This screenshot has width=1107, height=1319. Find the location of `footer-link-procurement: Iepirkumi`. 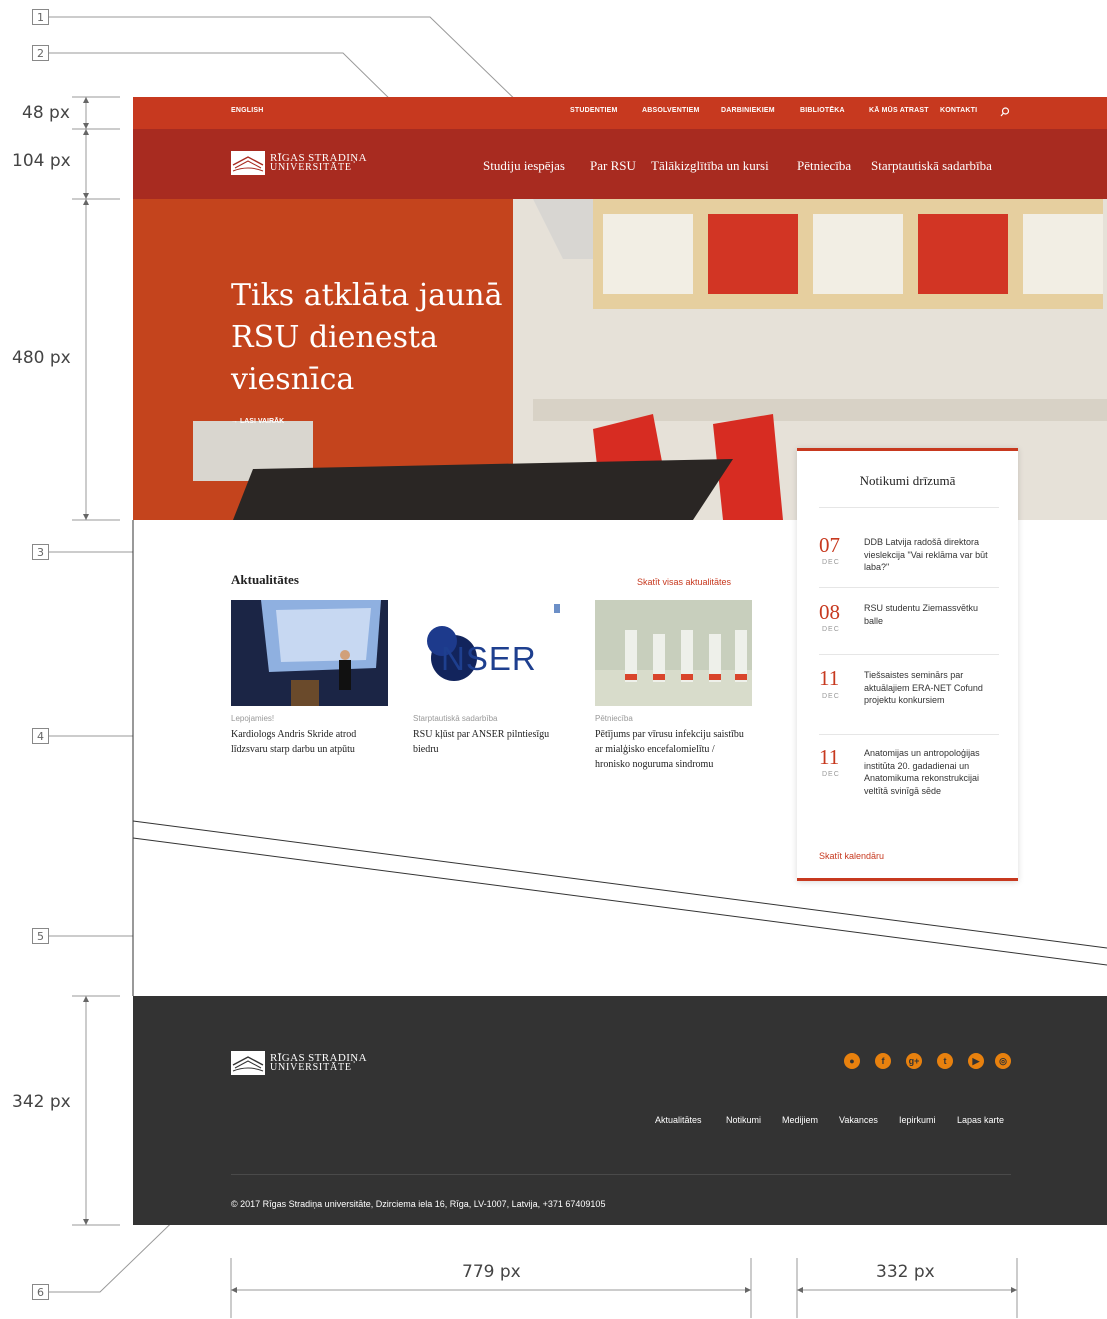

footer-link-procurement: Iepirkumi is located at coordinates (917, 1120).